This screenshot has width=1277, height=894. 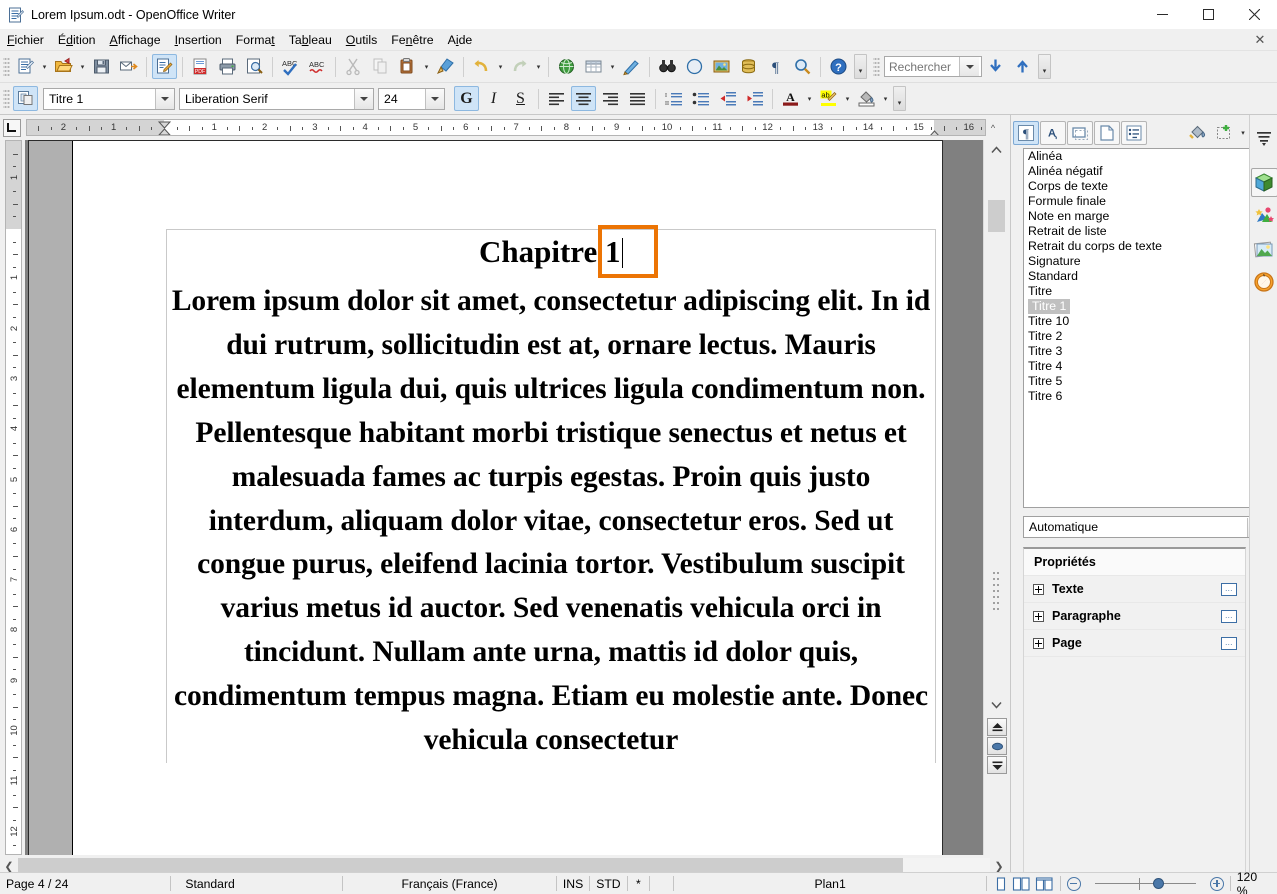 I want to click on zoom-in-button, so click(x=1217, y=883).